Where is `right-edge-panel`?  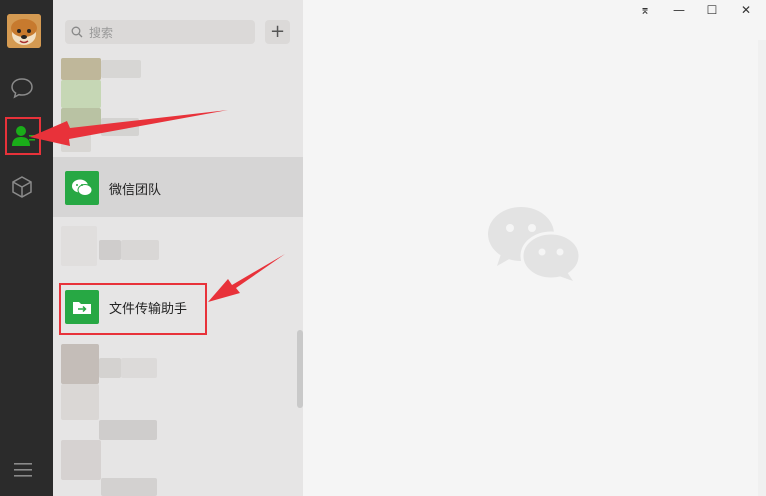 right-edge-panel is located at coordinates (762, 268).